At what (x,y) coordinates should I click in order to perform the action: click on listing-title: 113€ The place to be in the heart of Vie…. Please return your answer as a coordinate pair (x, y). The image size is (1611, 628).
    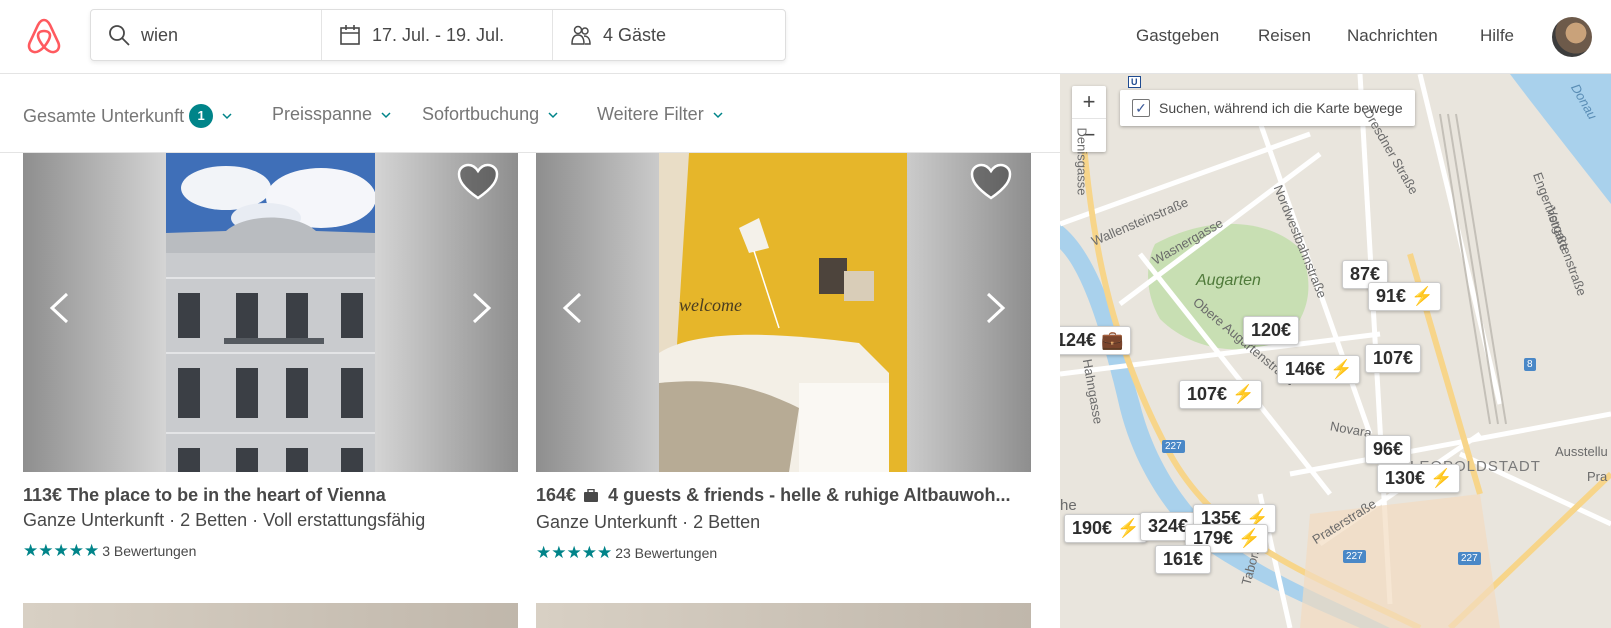
    Looking at the image, I should click on (204, 495).